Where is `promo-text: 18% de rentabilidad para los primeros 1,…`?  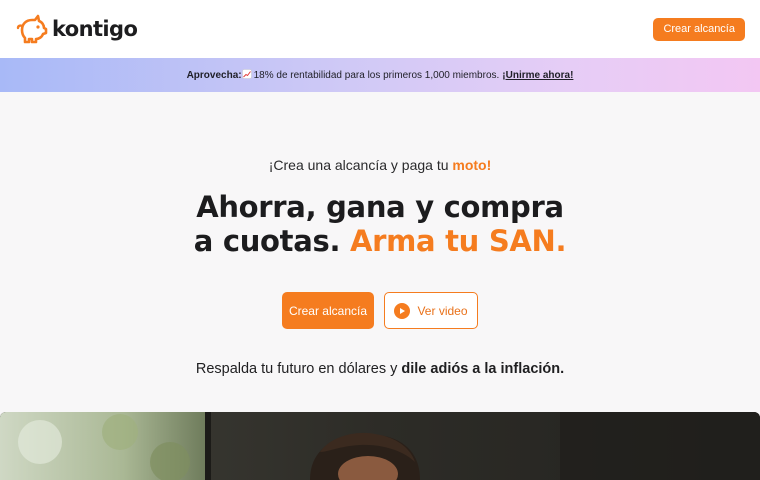 promo-text: 18% de rentabilidad para los primeros 1,… is located at coordinates (376, 75).